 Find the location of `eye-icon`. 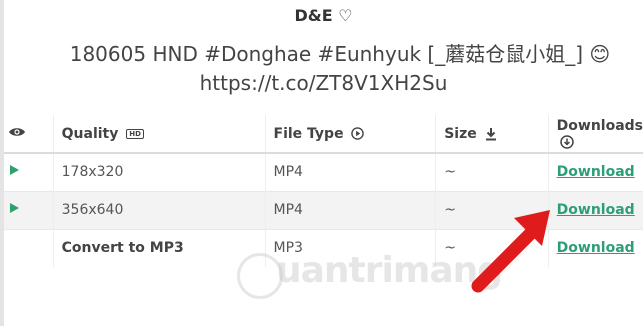

eye-icon is located at coordinates (17, 131).